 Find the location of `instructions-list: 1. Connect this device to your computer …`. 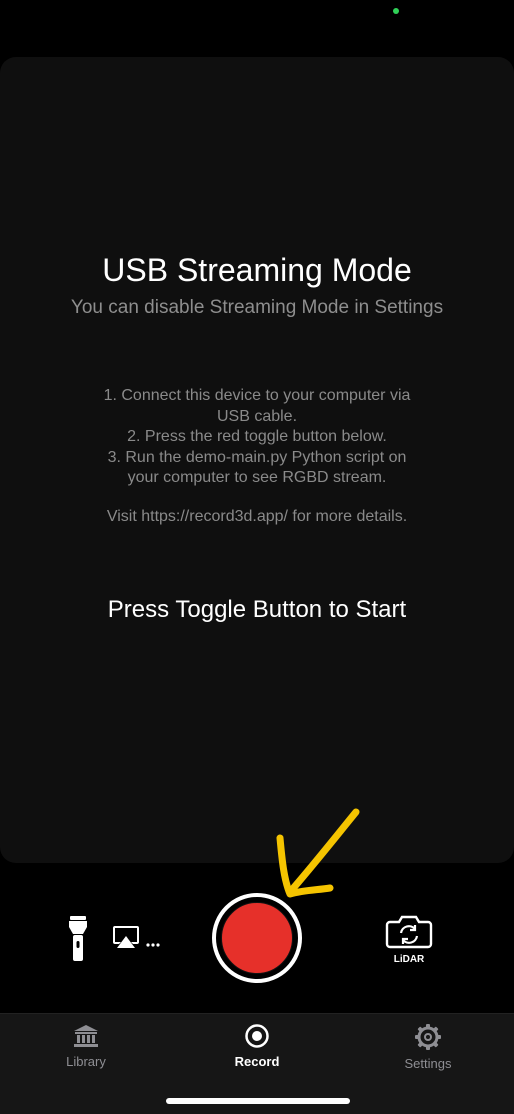

instructions-list: 1. Connect this device to your computer … is located at coordinates (257, 437).